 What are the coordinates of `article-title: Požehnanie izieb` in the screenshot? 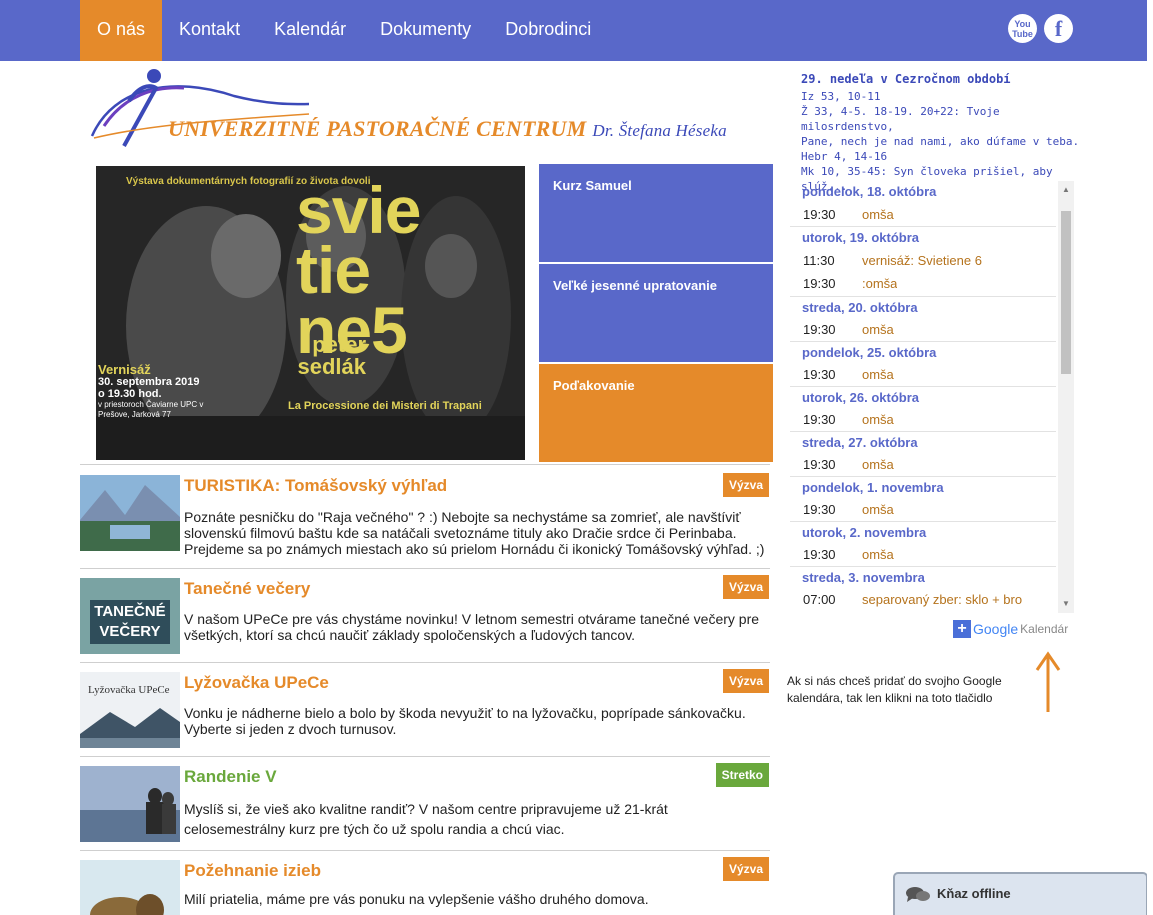 It's located at (252, 871).